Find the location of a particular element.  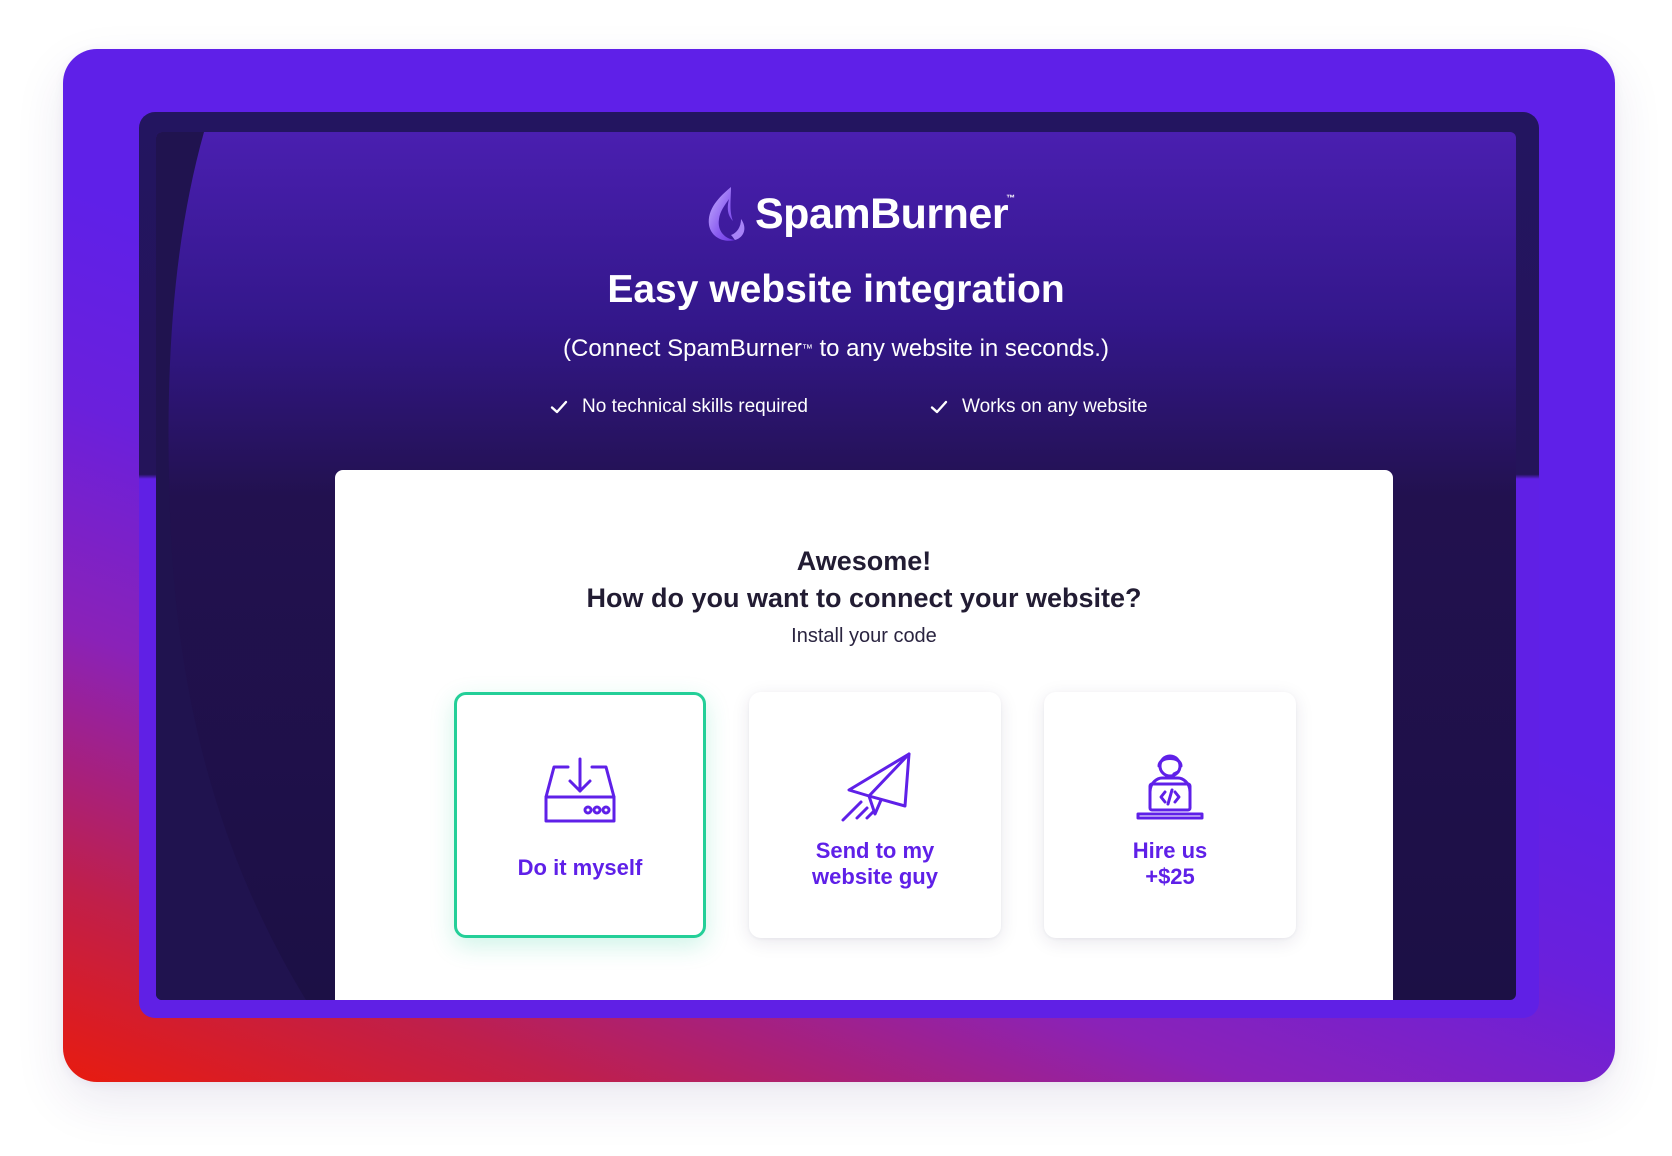

flame-icon is located at coordinates (726, 214).